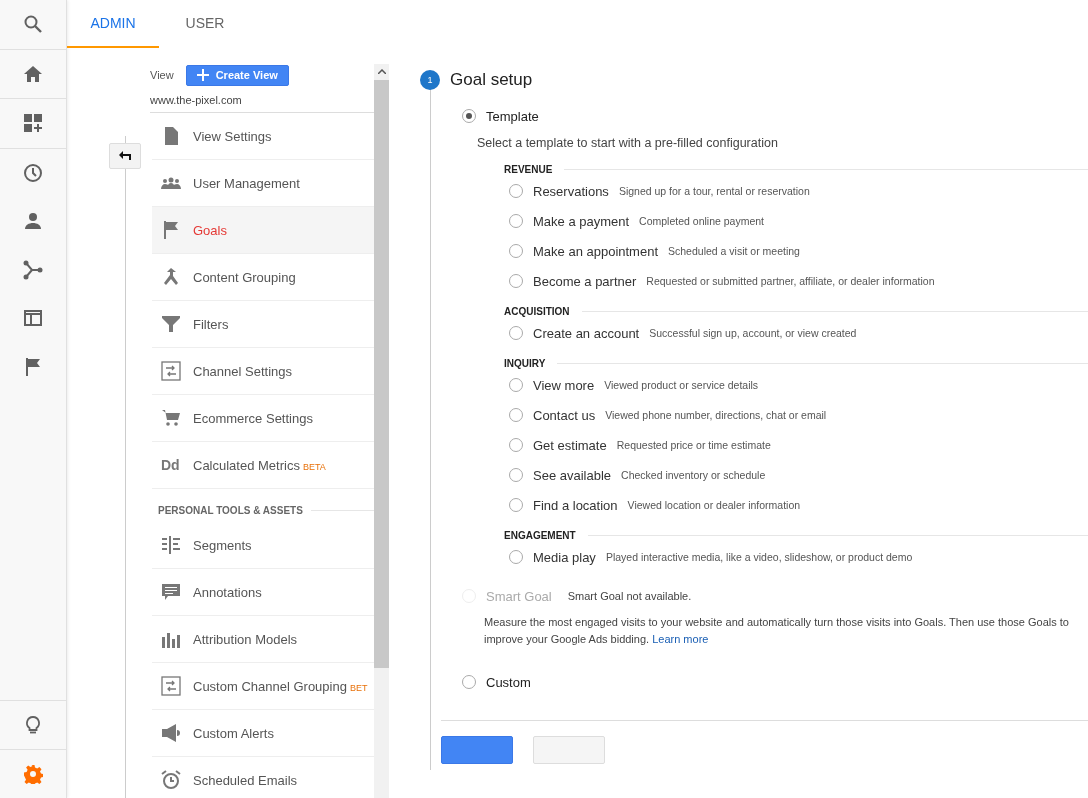  Describe the element at coordinates (572, 475) in the screenshot. I see `template-label: See available` at that location.